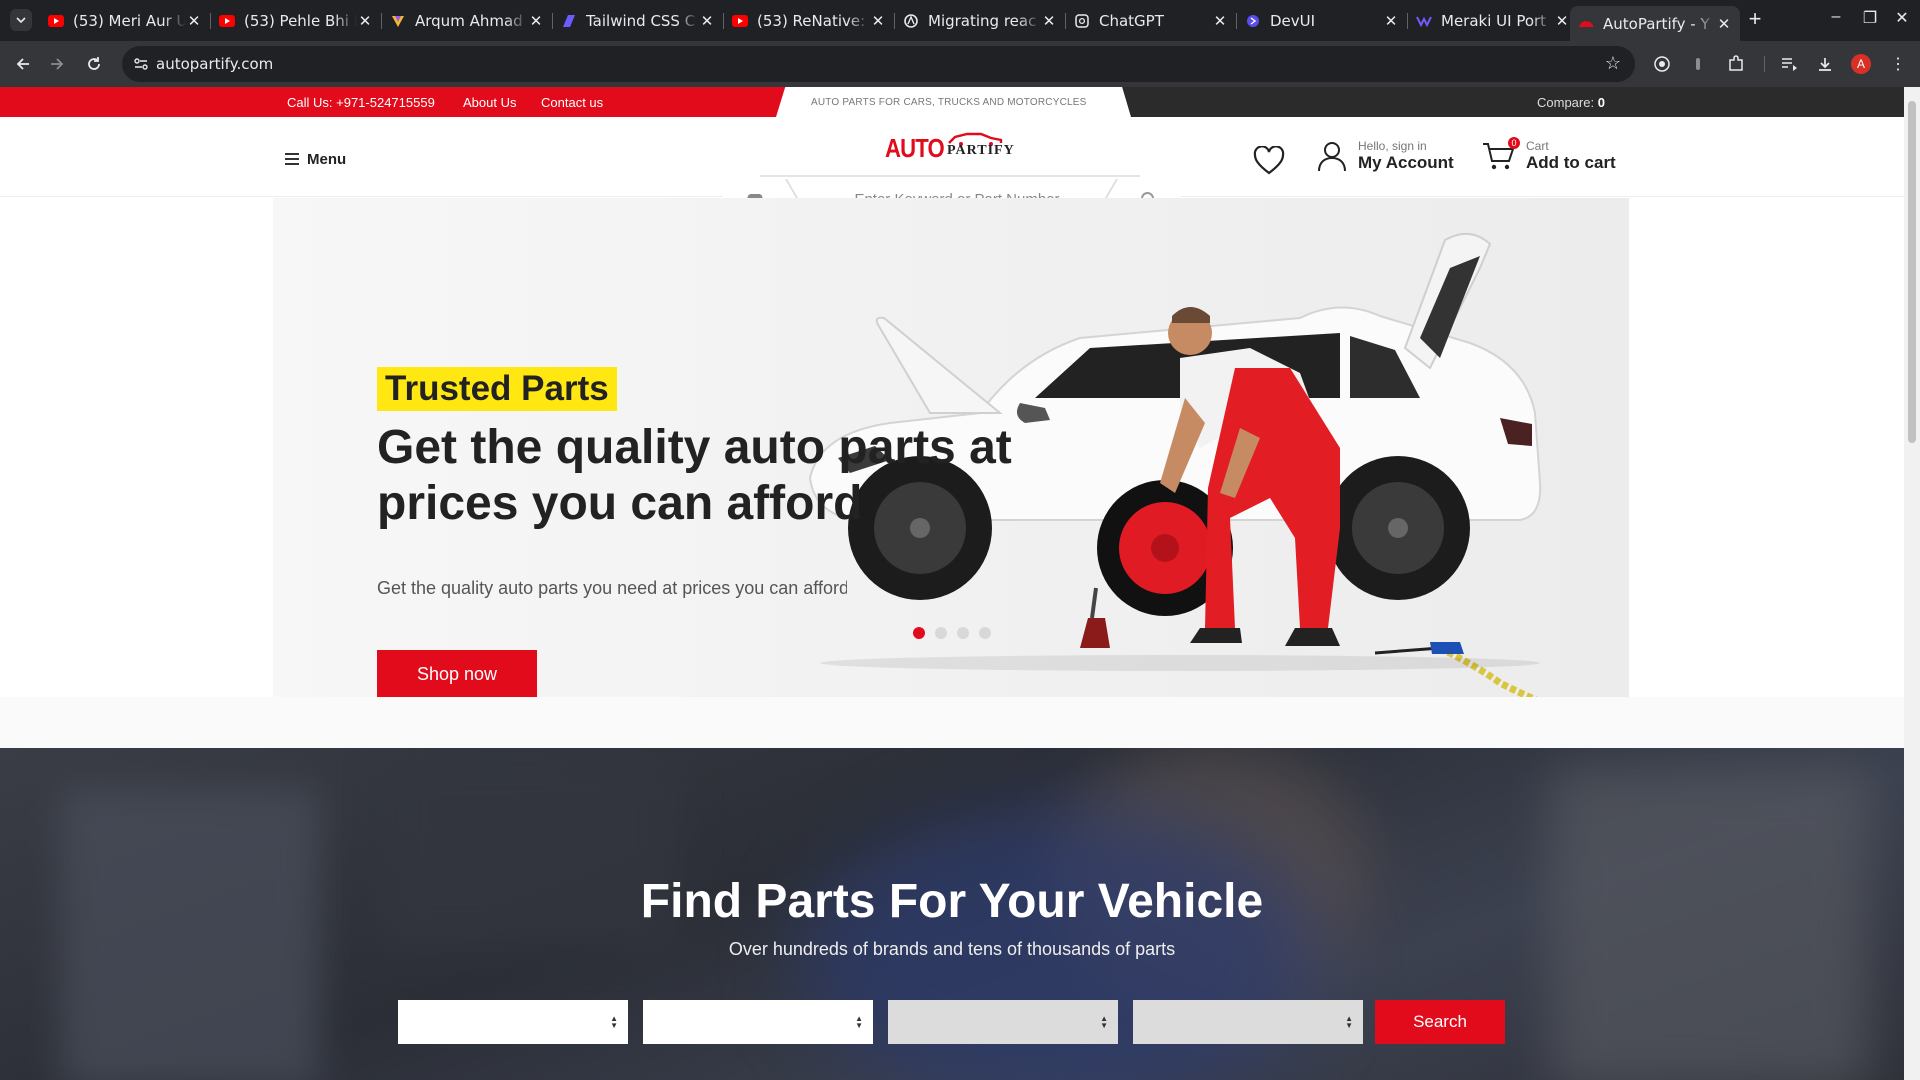 This screenshot has height=1080, width=1920. Describe the element at coordinates (1566, 102) in the screenshot. I see `compare-label: Compare:` at that location.